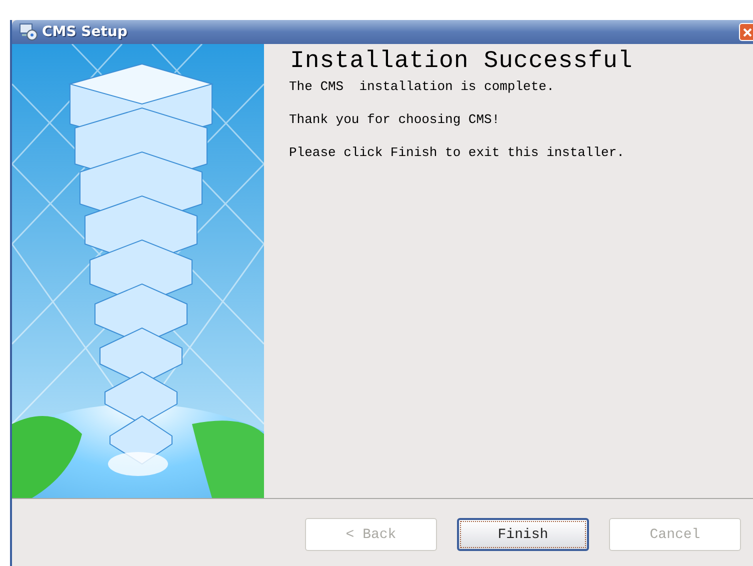 The height and width of the screenshot is (566, 753). What do you see at coordinates (85, 32) in the screenshot?
I see `window-title: CMS Setup` at bounding box center [85, 32].